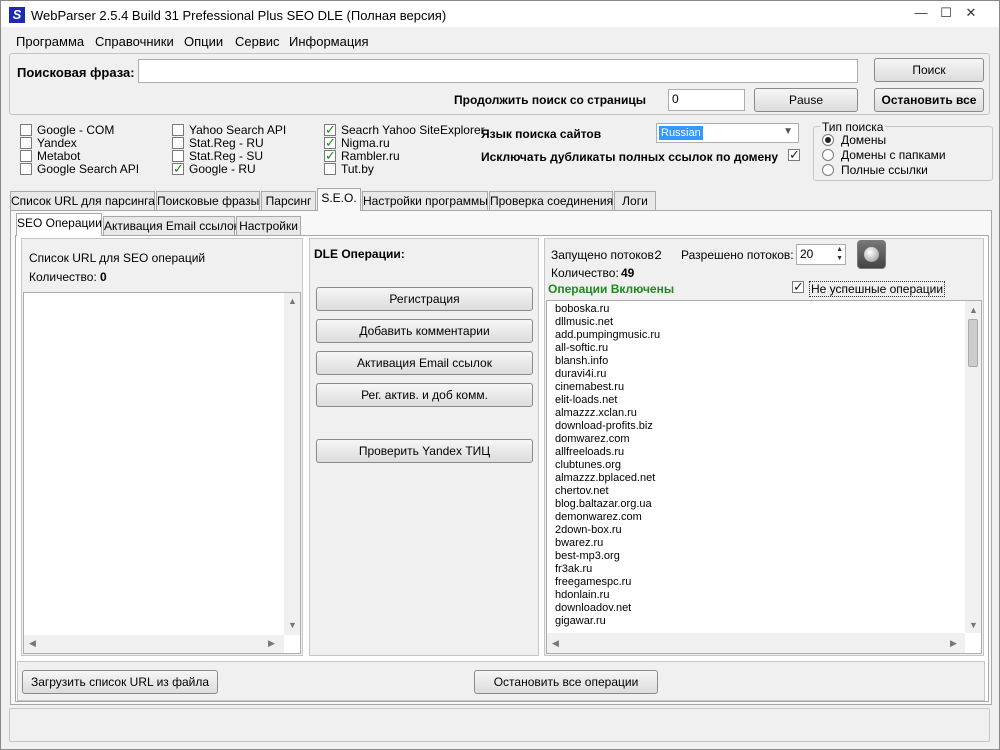 Image resolution: width=1000 pixels, height=750 pixels. What do you see at coordinates (766, 387) in the screenshot?
I see `list-item: cinemabest.ru` at bounding box center [766, 387].